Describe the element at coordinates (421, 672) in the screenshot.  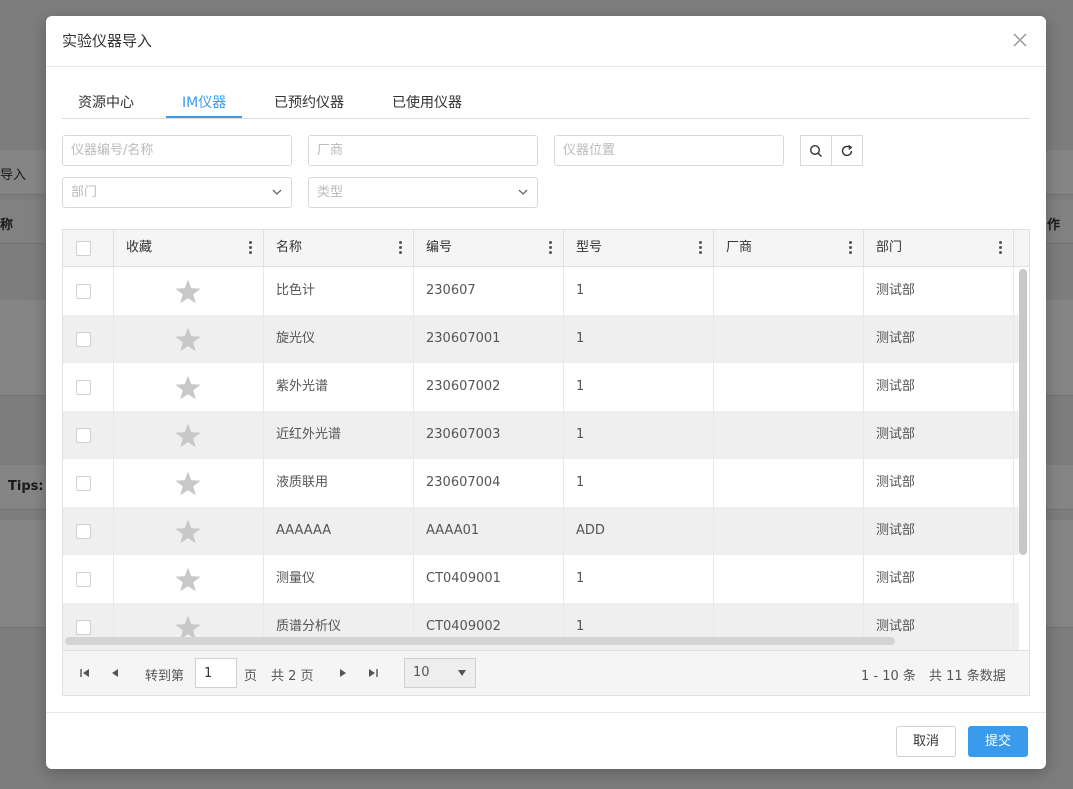
I see `page-size-value: 10` at that location.